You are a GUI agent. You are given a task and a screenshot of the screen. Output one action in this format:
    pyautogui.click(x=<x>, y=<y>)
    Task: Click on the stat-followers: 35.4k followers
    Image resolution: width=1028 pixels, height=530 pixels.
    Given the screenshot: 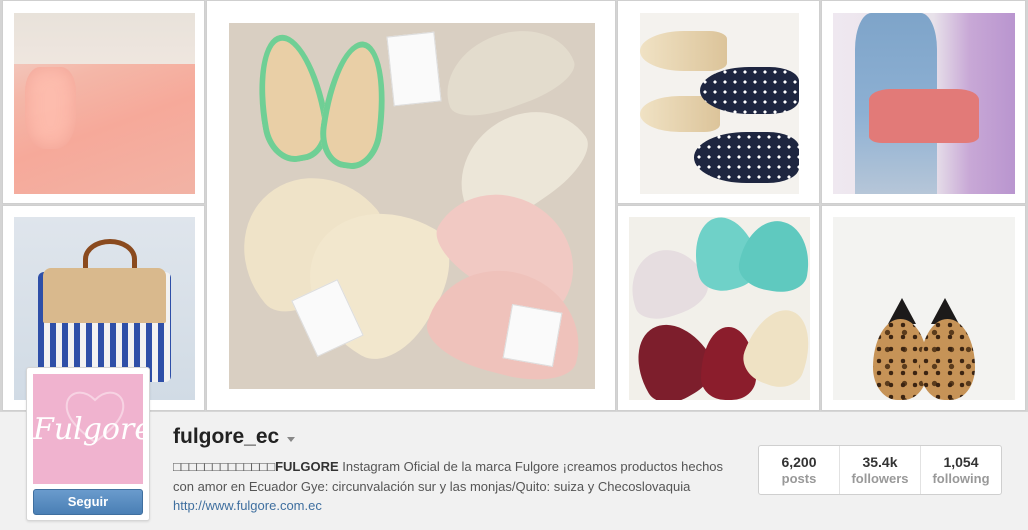 What is the action you would take?
    pyautogui.click(x=880, y=470)
    